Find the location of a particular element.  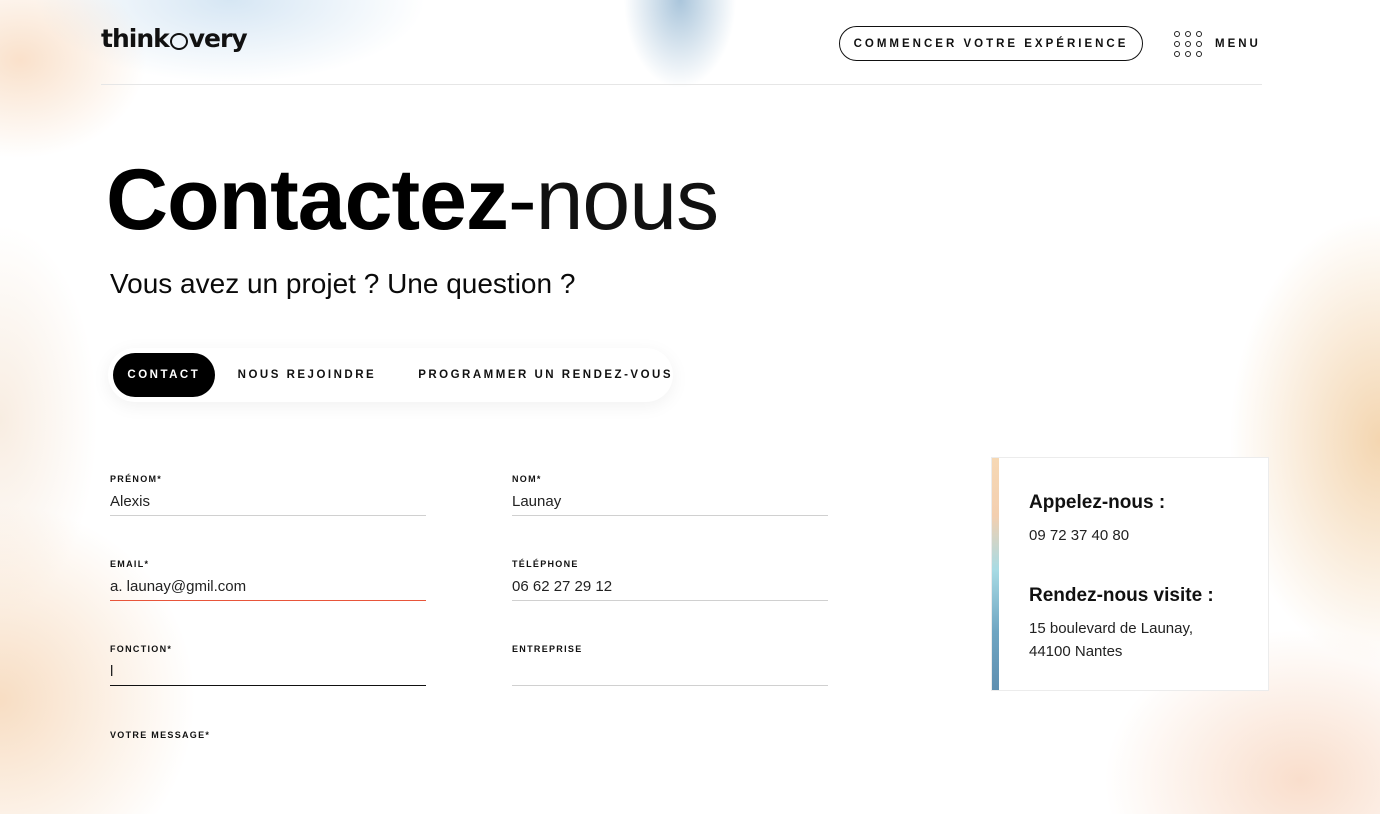

entreprise-input is located at coordinates (670, 671).